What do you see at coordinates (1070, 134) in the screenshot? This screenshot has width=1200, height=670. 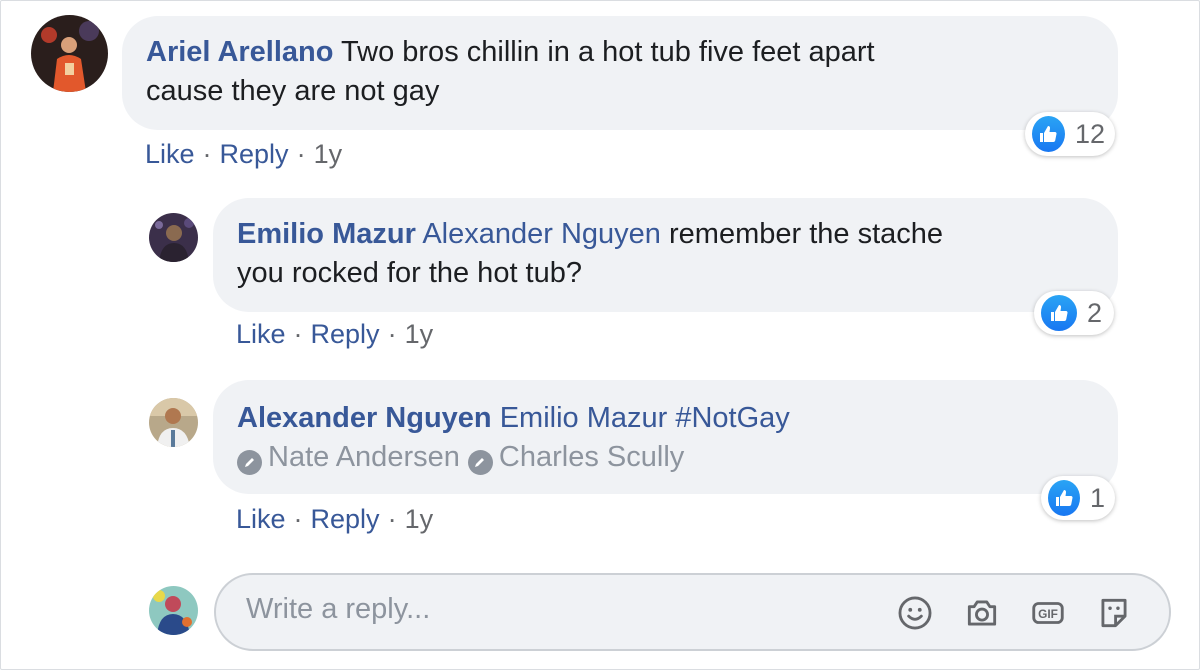 I see `reaction-summary: 12` at bounding box center [1070, 134].